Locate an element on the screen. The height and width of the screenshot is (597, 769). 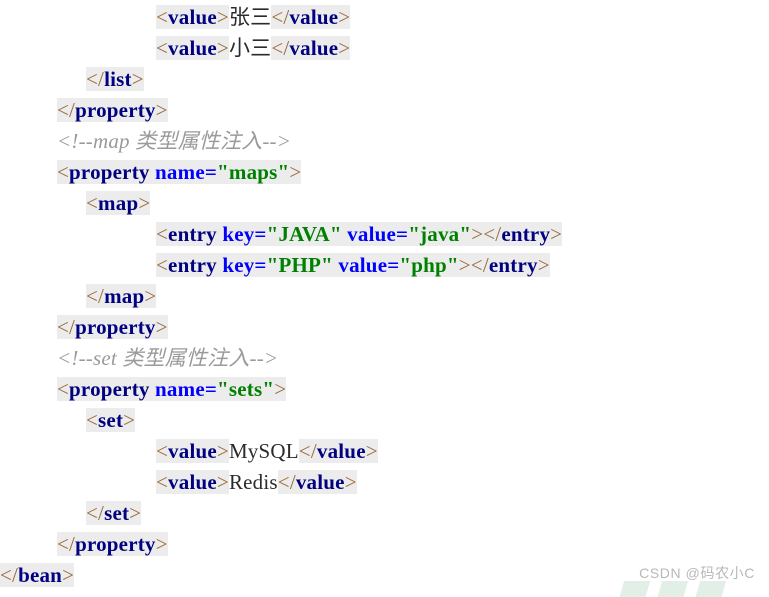
code-line: <value>Redis</value> is located at coordinates (384, 482).